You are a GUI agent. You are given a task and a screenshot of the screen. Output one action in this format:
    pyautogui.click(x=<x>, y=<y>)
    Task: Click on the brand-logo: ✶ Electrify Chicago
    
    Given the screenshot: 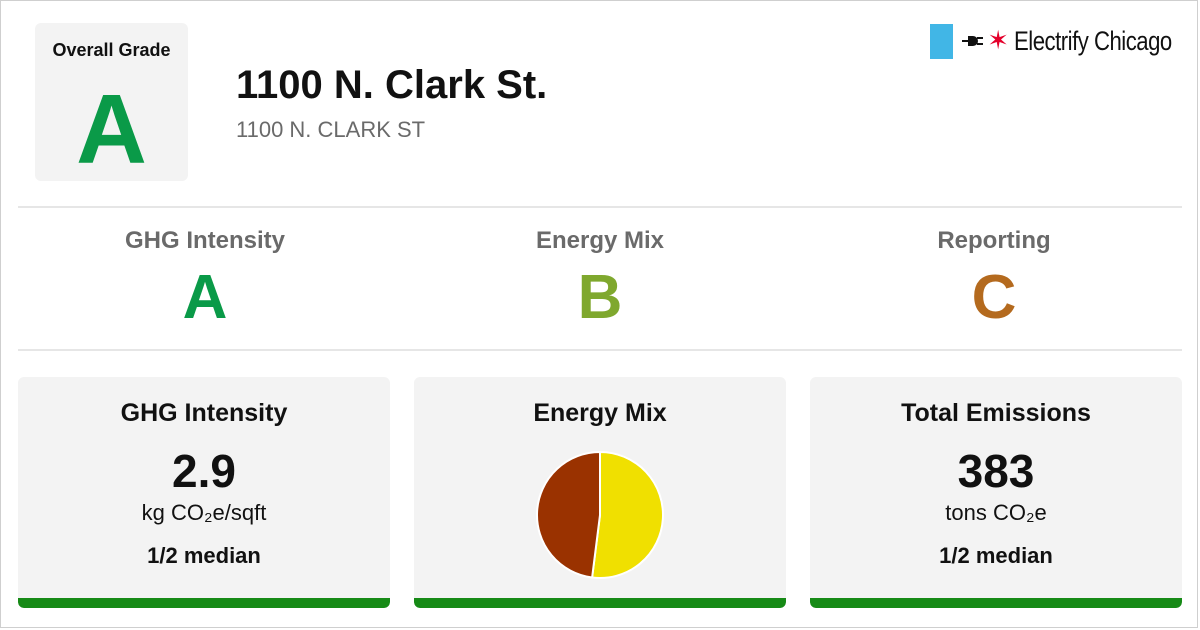 What is the action you would take?
    pyautogui.click(x=1053, y=41)
    